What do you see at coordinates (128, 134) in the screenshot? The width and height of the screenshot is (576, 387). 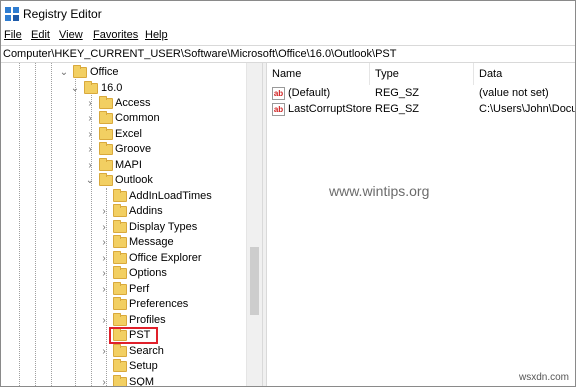 I see `tree-item-label: Excel` at bounding box center [128, 134].